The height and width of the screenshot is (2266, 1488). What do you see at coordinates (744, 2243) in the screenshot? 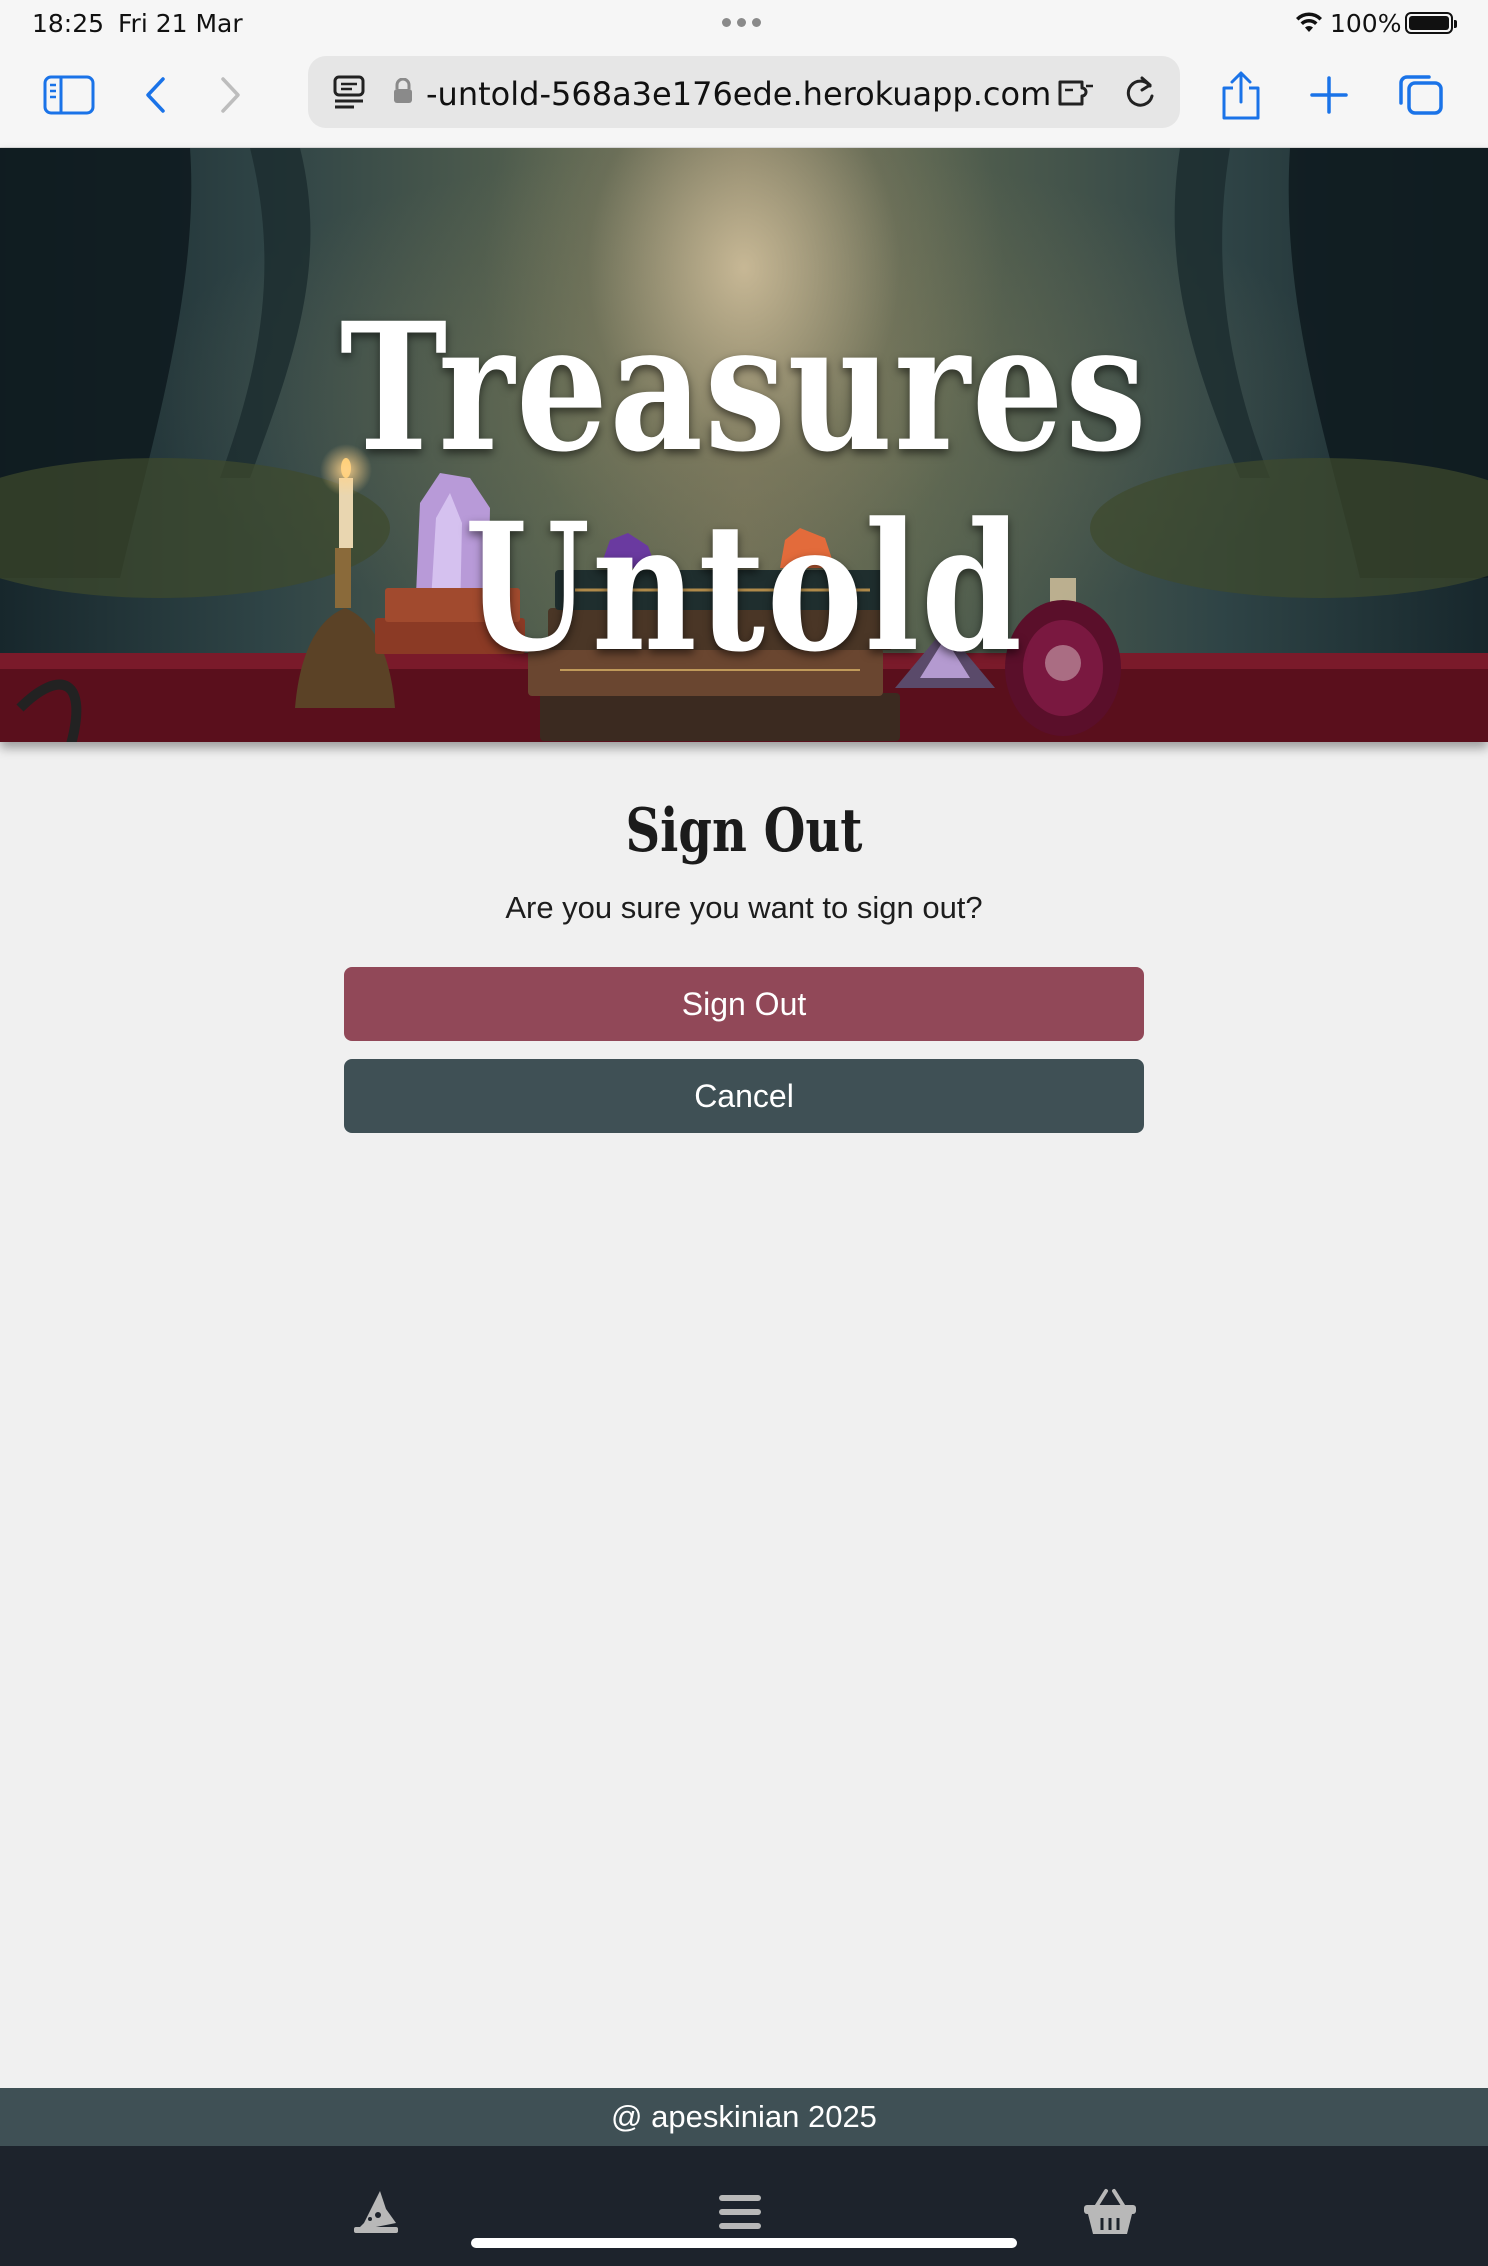
I see `home-indicator` at bounding box center [744, 2243].